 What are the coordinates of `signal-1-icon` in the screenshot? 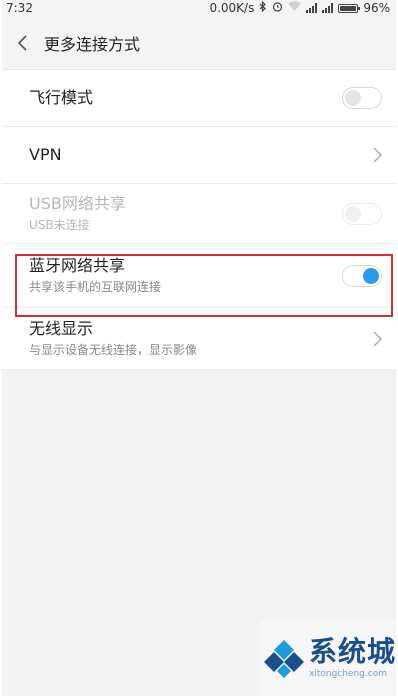 It's located at (312, 8).